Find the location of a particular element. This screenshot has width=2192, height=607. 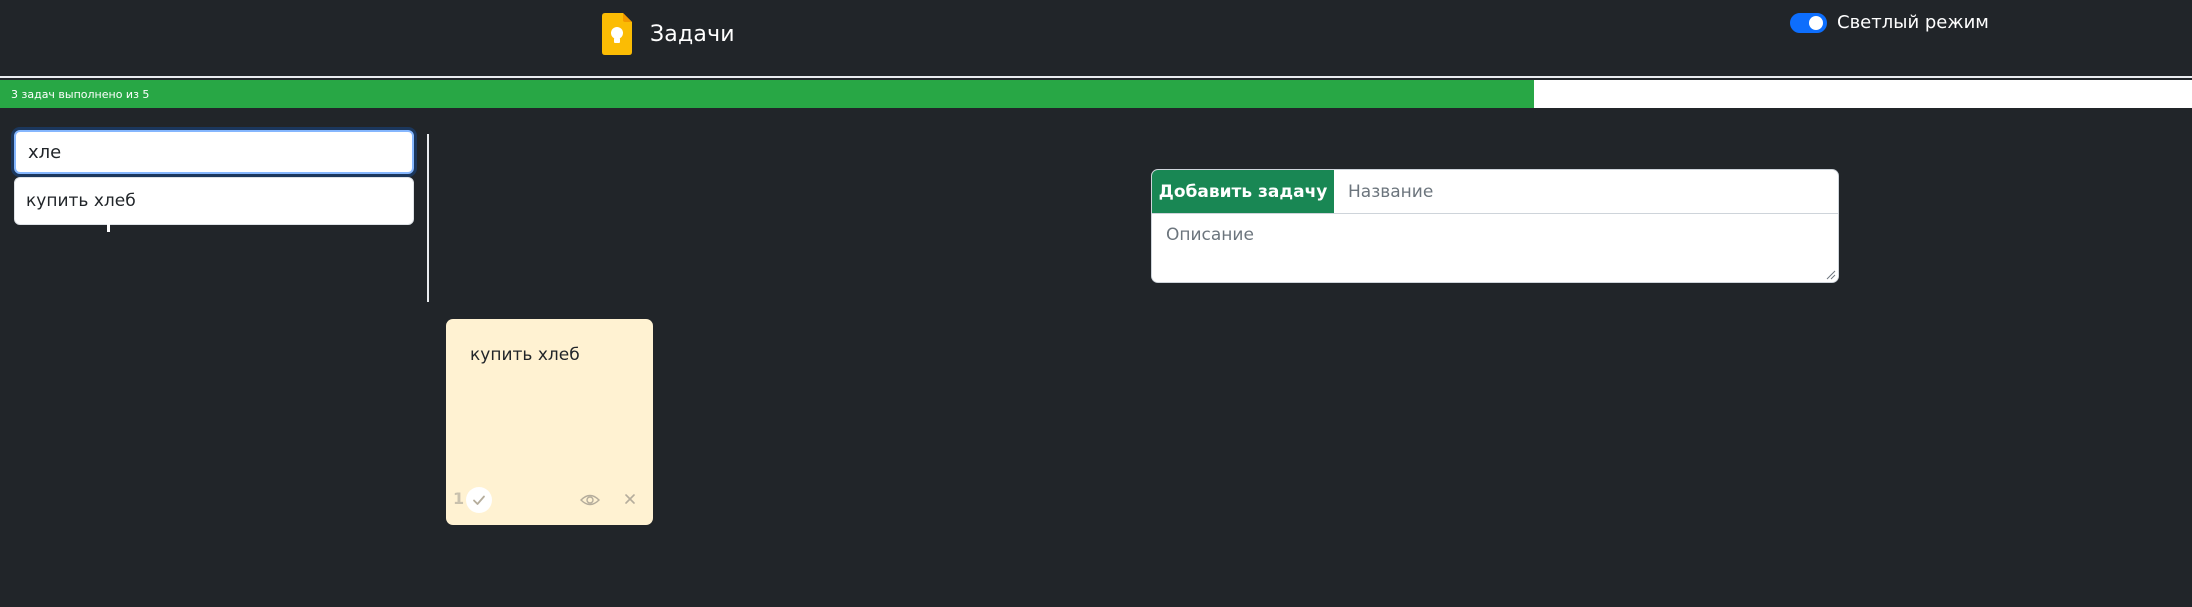

add-task-row: Добавить задачу is located at coordinates (1495, 192).